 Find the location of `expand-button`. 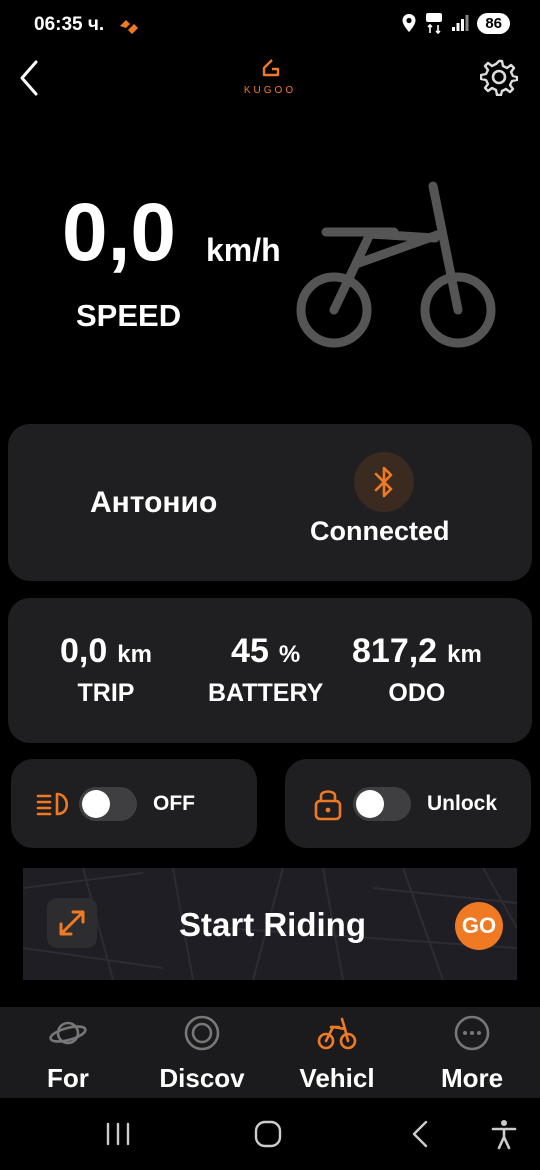

expand-button is located at coordinates (72, 923).